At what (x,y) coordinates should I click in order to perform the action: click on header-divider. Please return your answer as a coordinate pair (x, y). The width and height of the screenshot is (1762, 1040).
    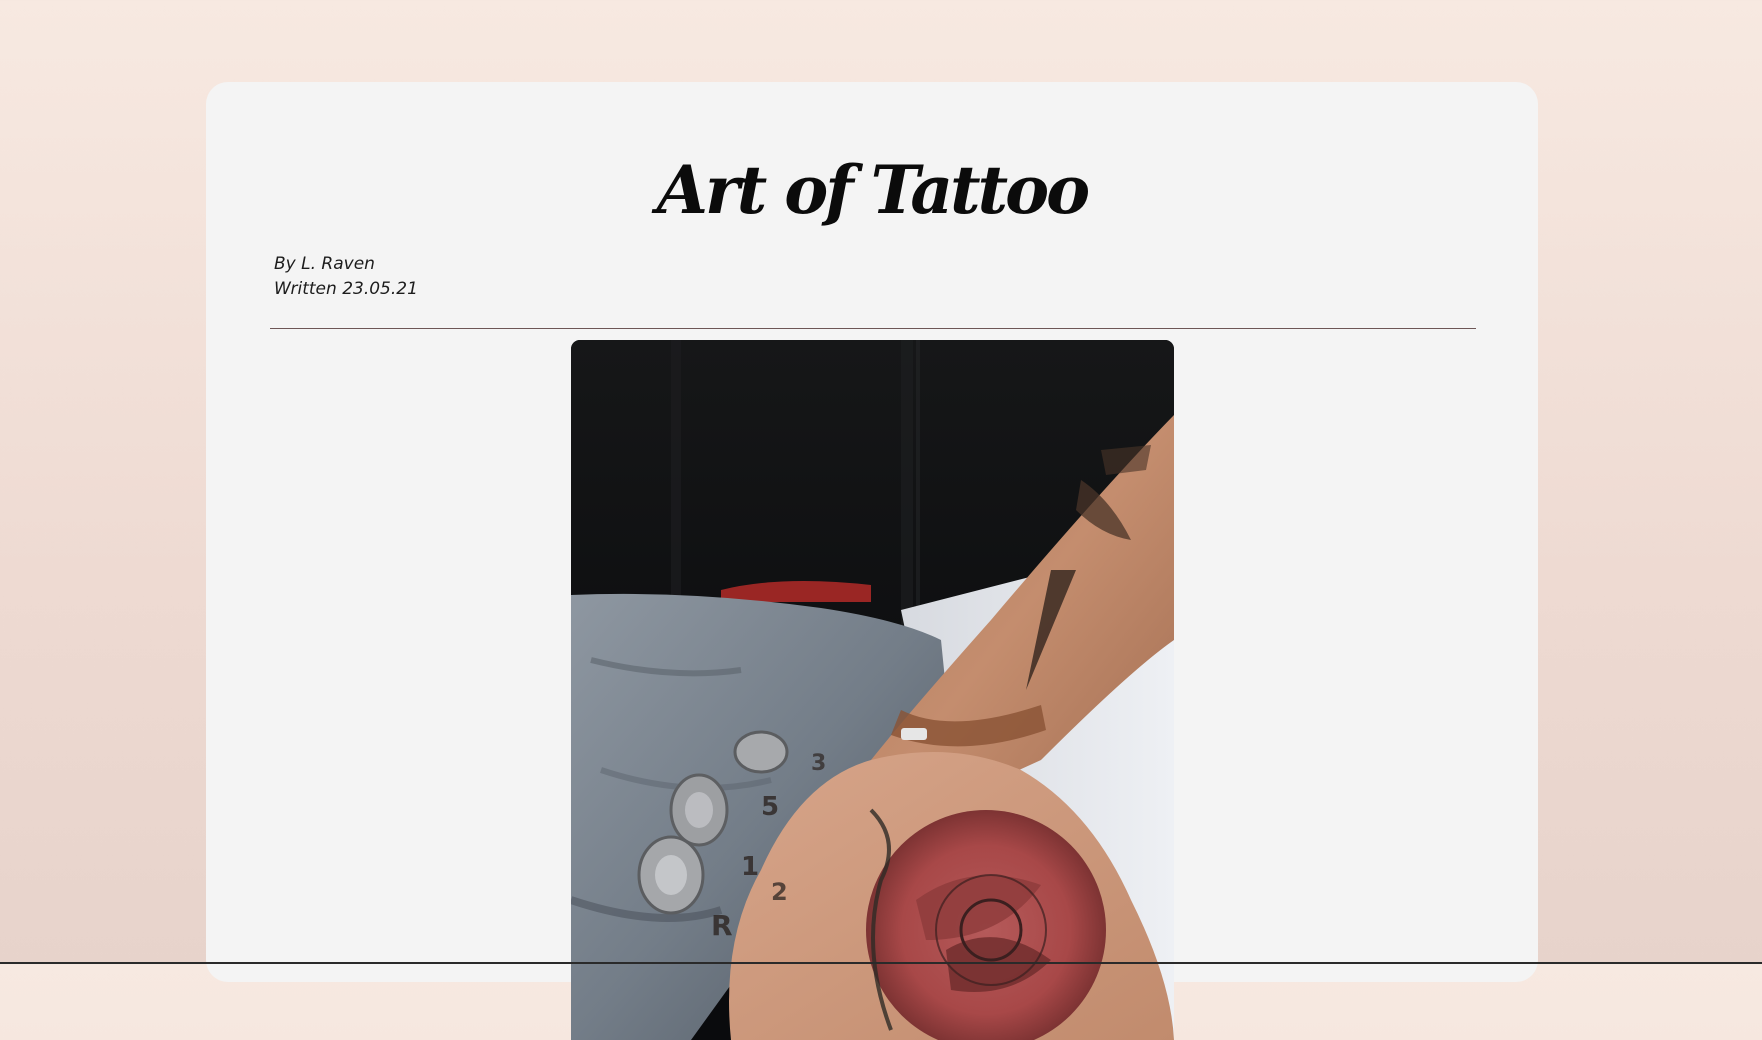
    Looking at the image, I should click on (873, 328).